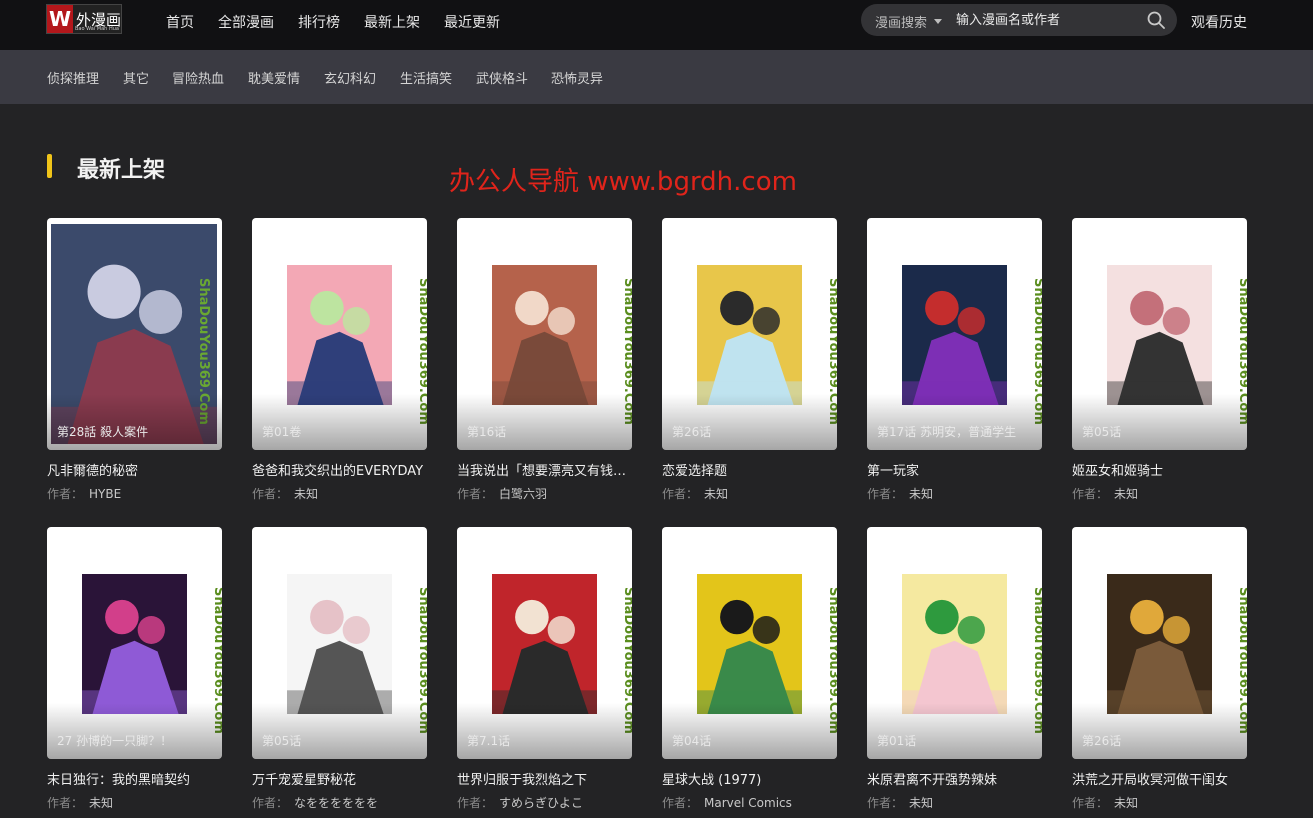 The image size is (1313, 818). I want to click on comic-title: 星球大战 (1977), so click(749, 778).